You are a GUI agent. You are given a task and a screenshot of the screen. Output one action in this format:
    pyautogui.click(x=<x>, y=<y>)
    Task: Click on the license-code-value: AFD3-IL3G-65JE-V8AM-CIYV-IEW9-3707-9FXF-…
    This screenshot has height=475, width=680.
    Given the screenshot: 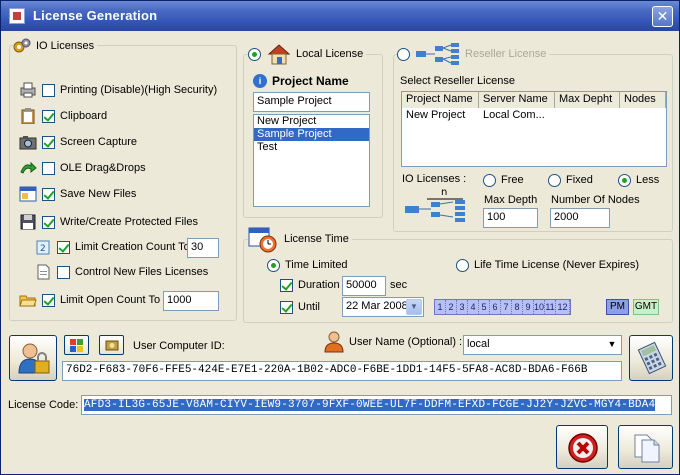 What is the action you would take?
    pyautogui.click(x=370, y=405)
    